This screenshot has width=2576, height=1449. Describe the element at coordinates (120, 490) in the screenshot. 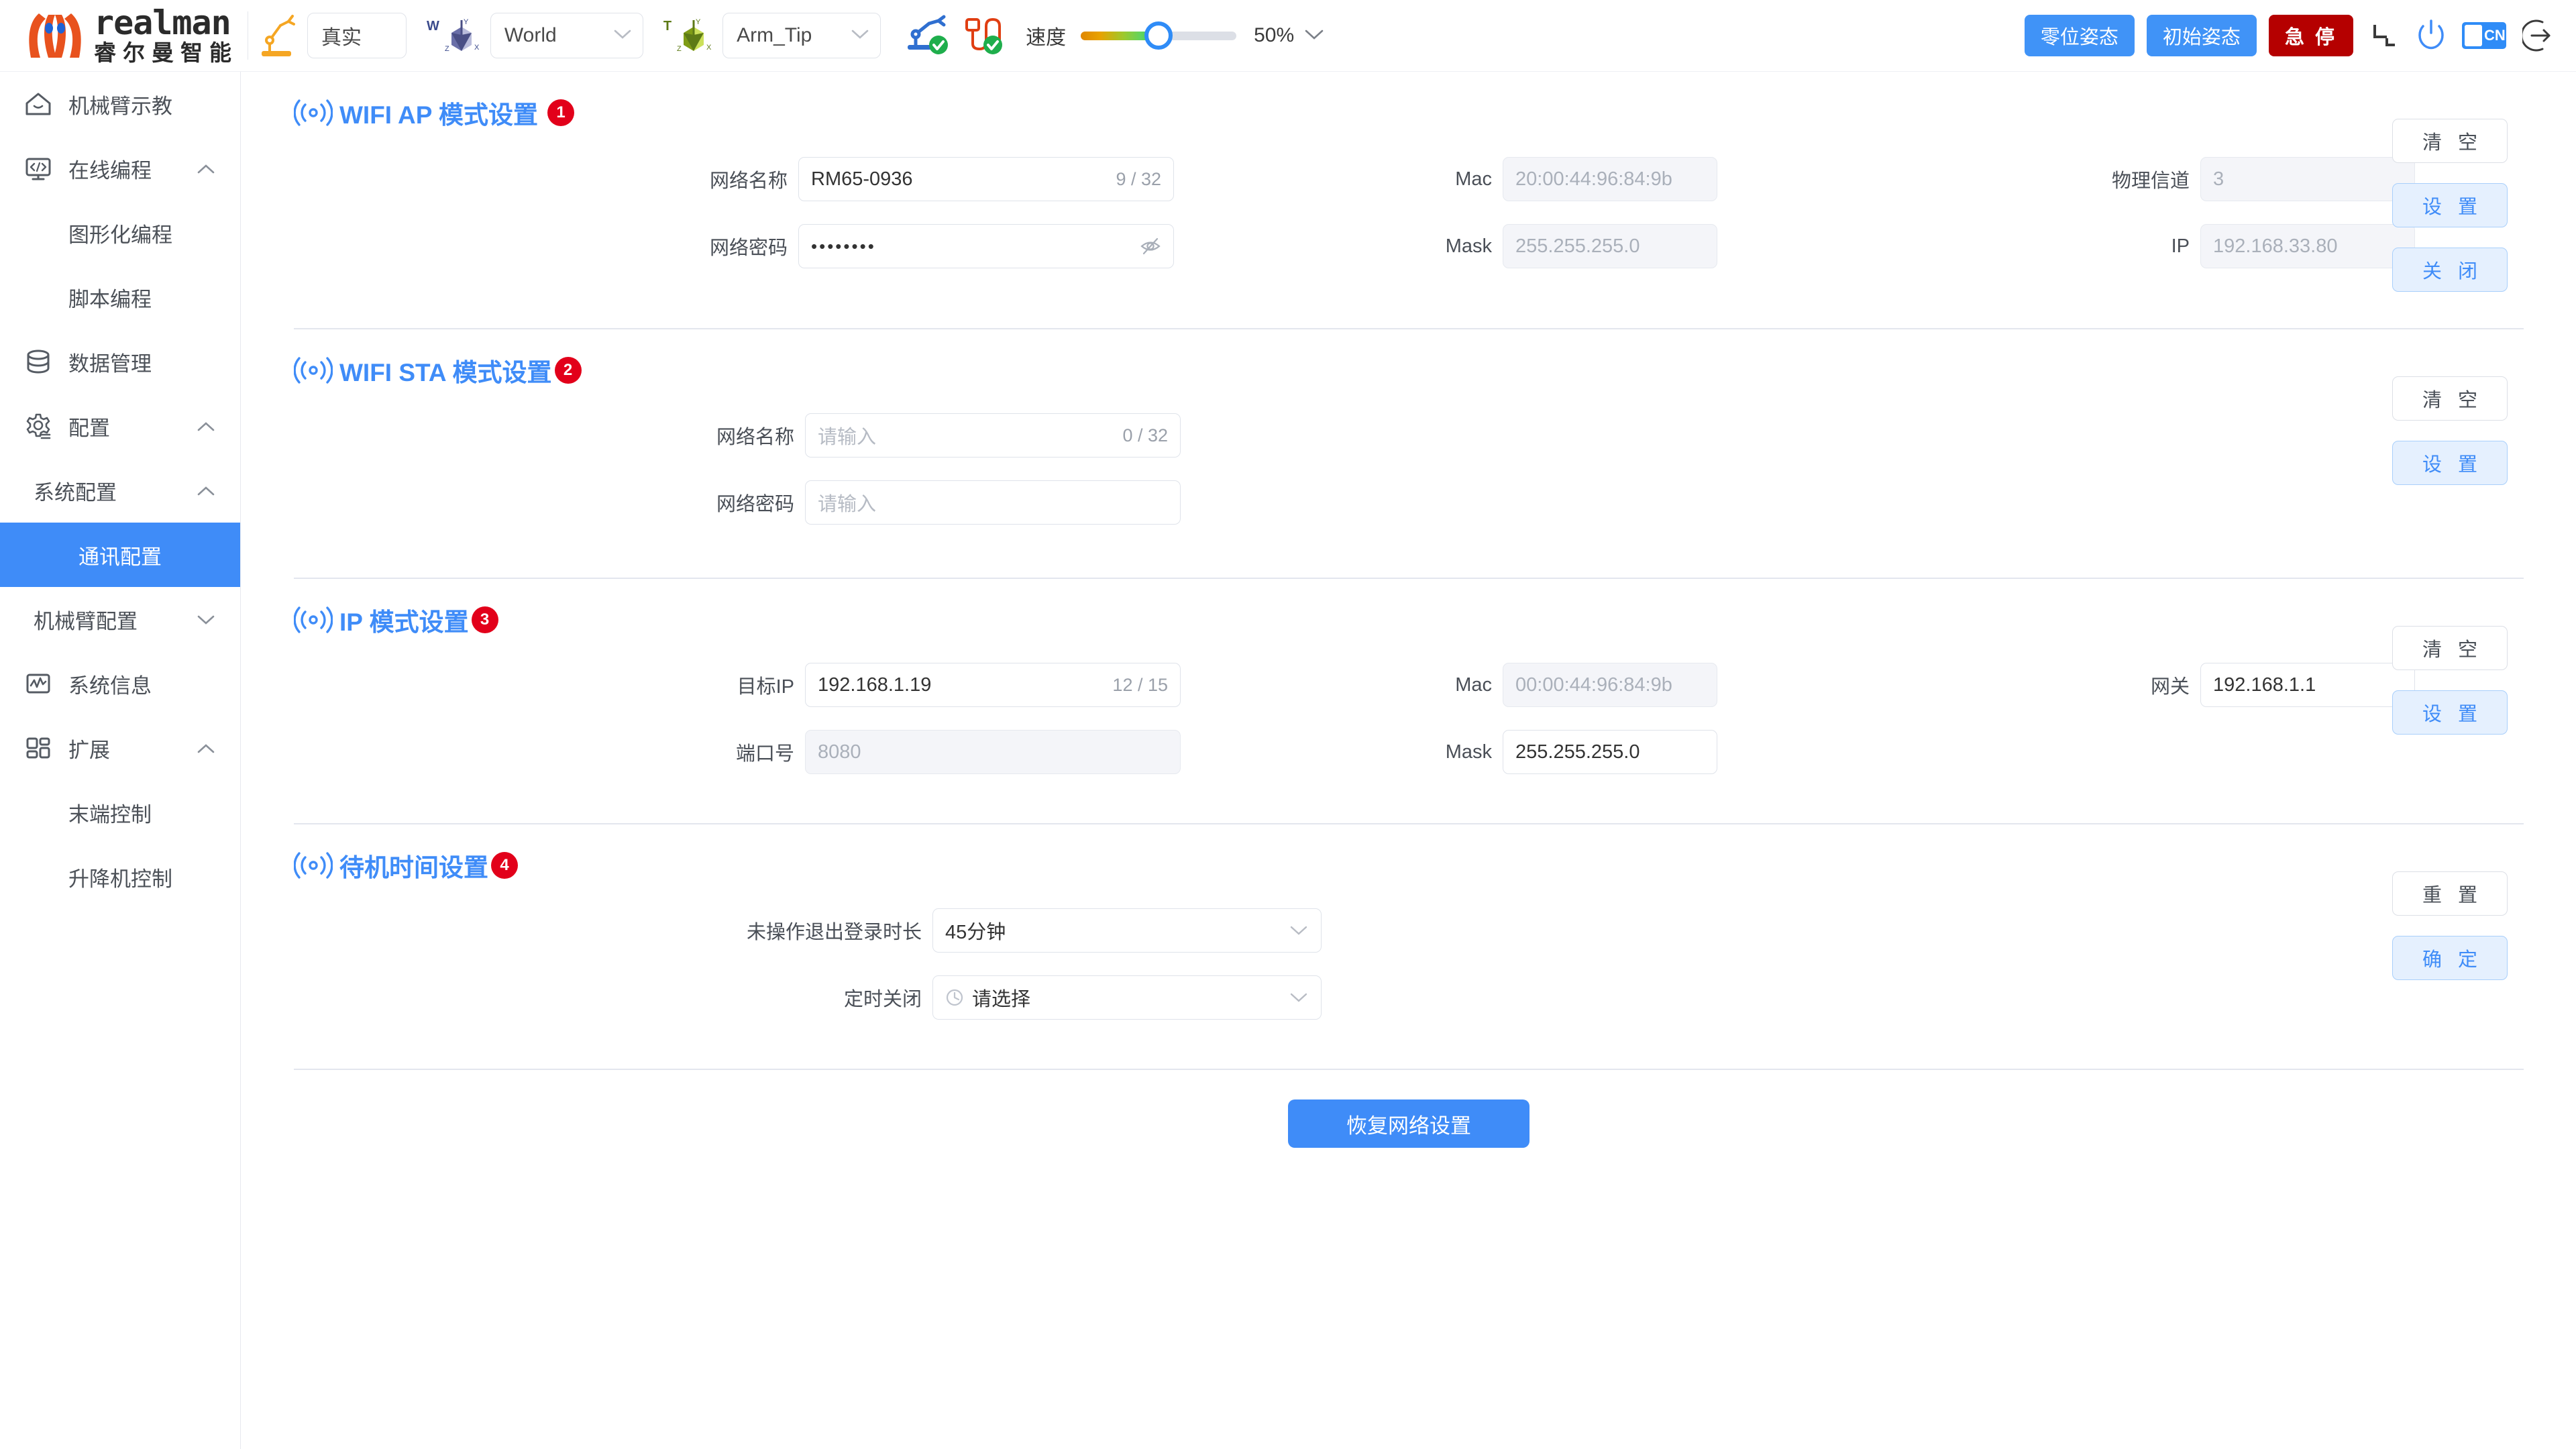

I see `sidebar-item-system-config: 系统配置` at that location.